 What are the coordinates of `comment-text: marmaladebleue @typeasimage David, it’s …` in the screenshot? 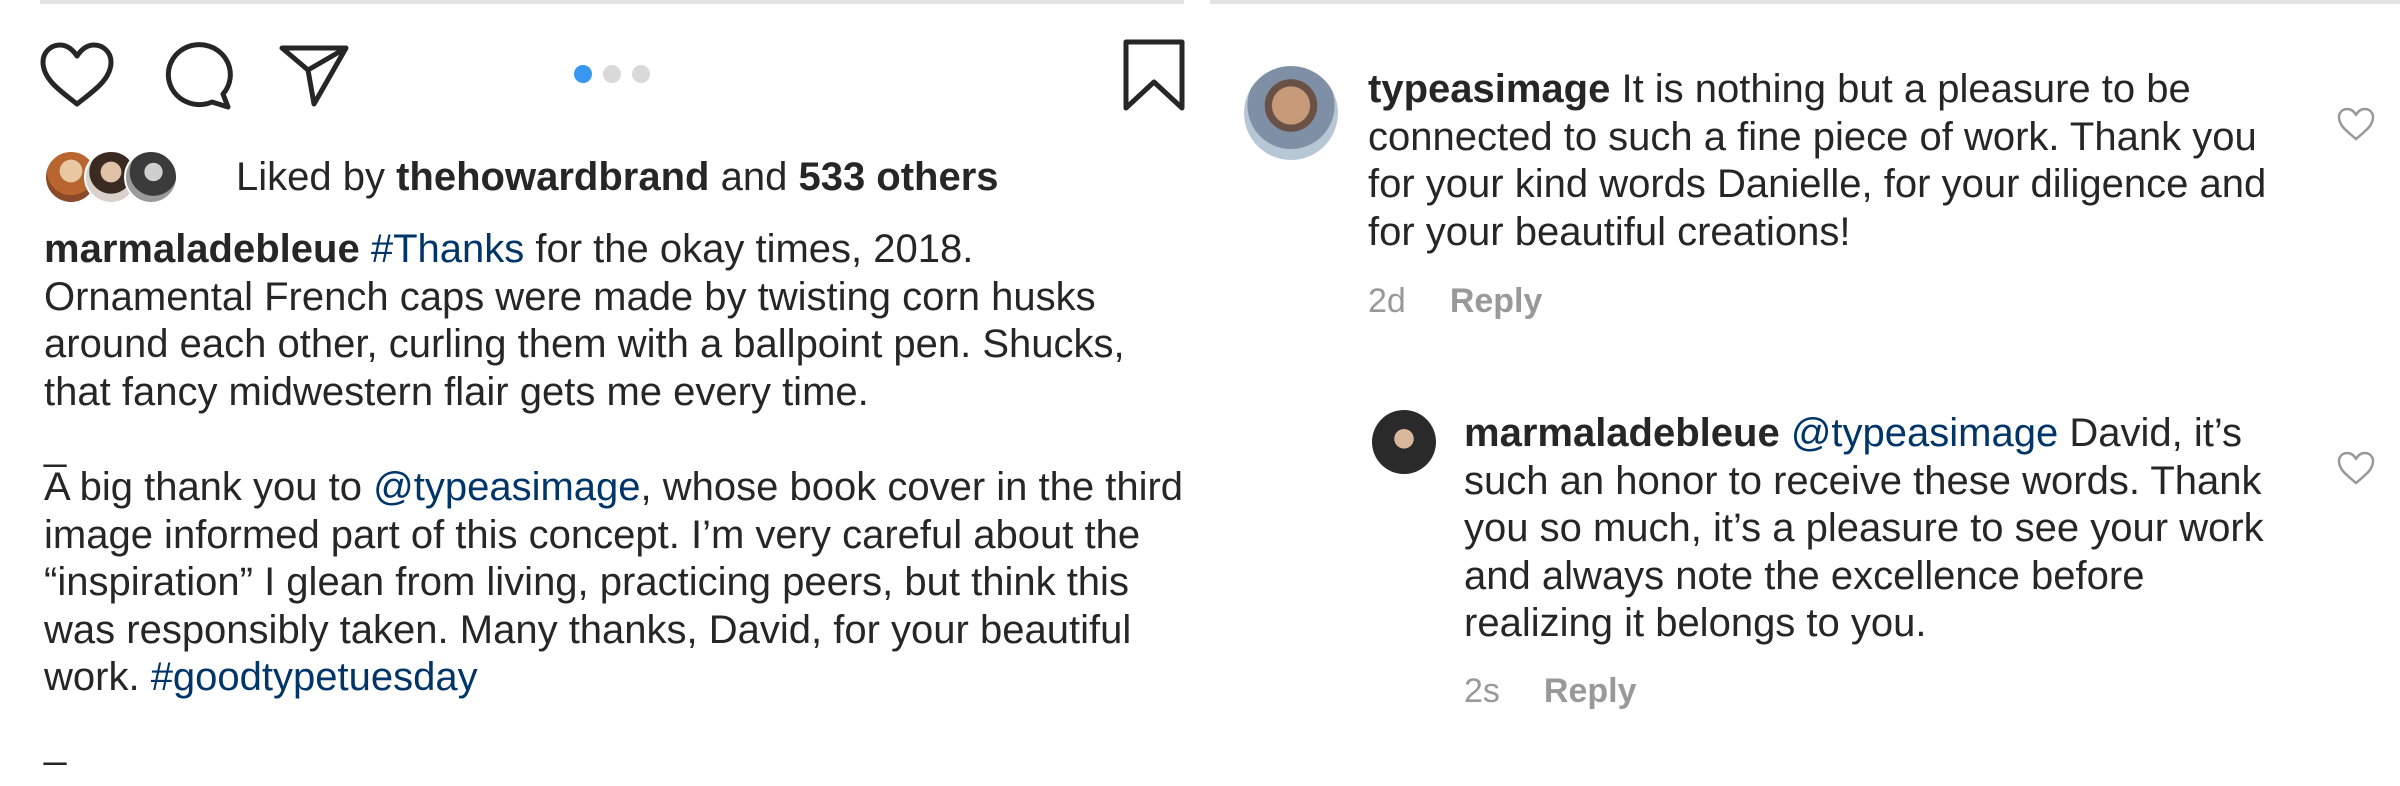 It's located at (1884, 529).